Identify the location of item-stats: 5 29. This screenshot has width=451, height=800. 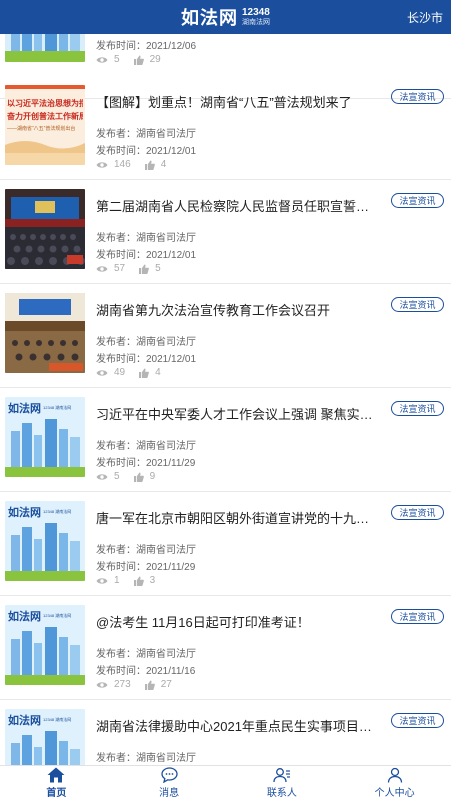
(135, 59).